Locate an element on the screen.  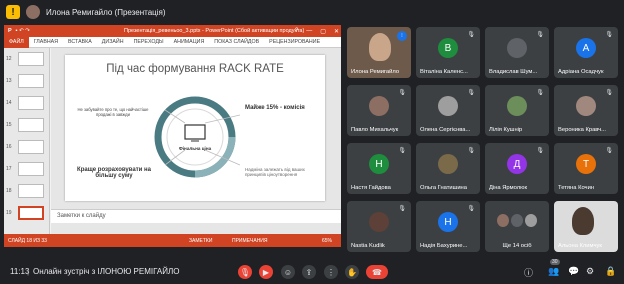
slide-thumbnail-selected is located at coordinates (31, 213).